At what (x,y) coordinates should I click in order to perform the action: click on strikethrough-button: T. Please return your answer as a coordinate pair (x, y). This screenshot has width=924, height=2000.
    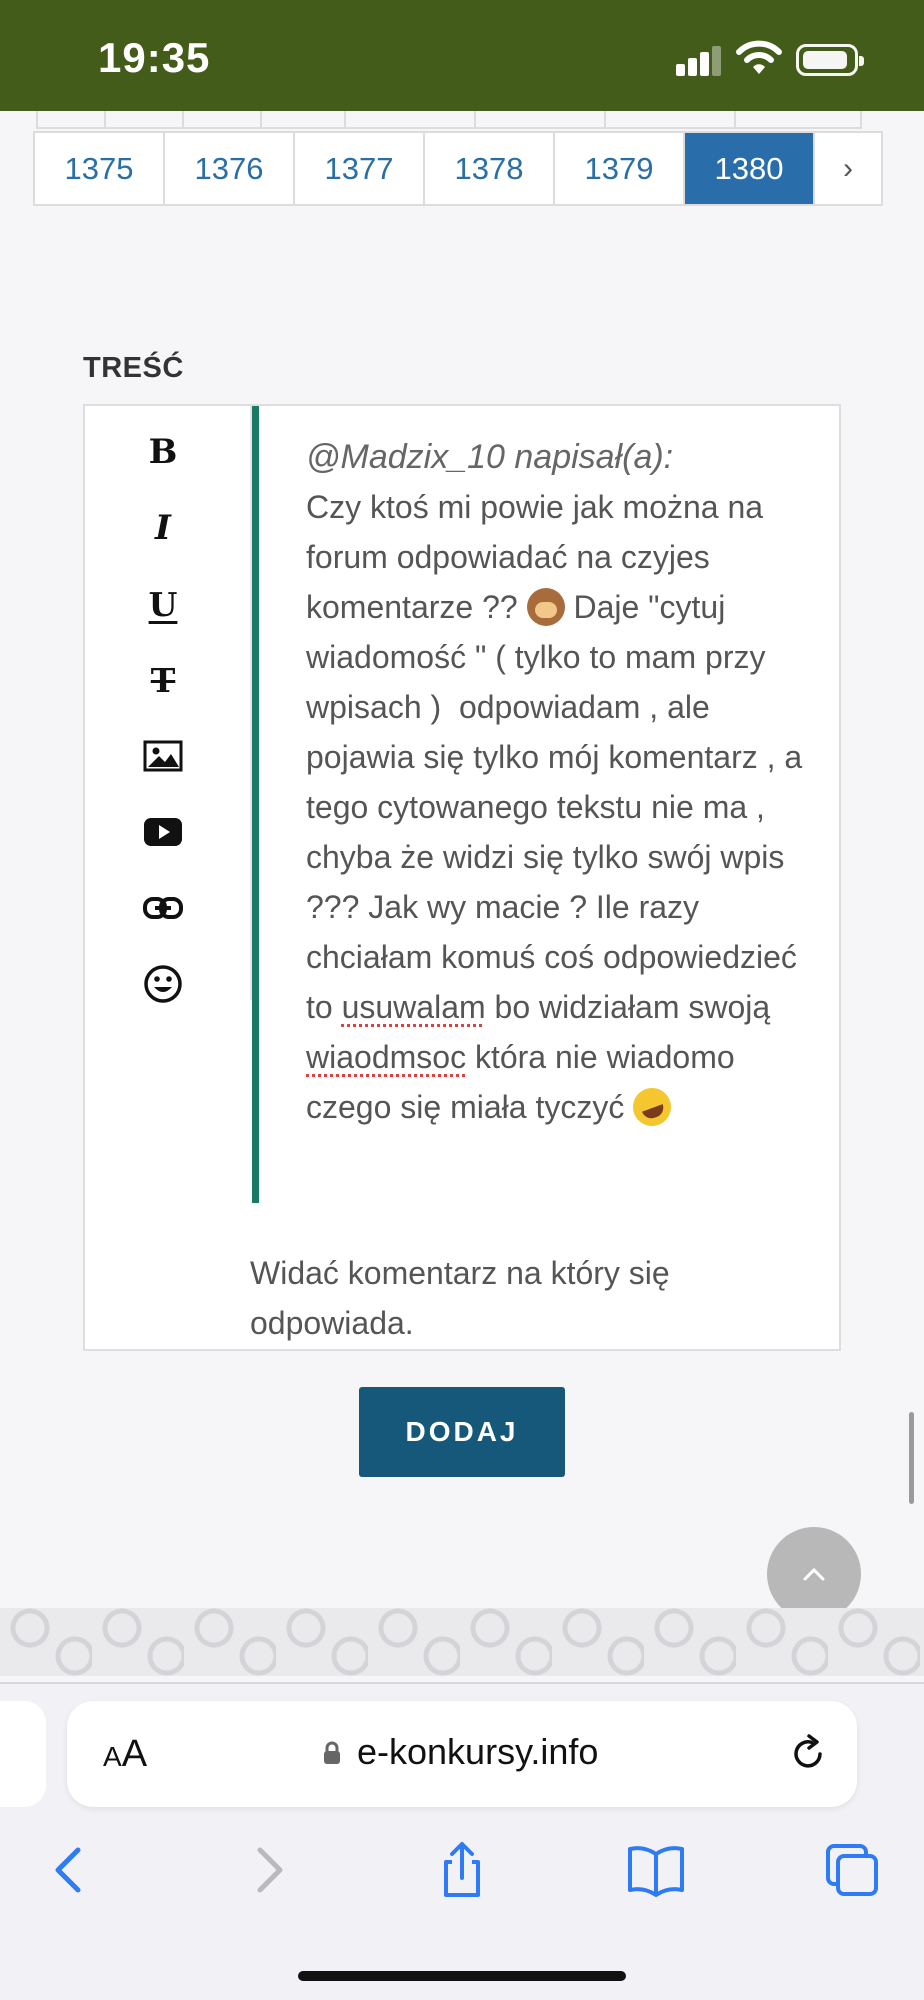
    Looking at the image, I should click on (163, 680).